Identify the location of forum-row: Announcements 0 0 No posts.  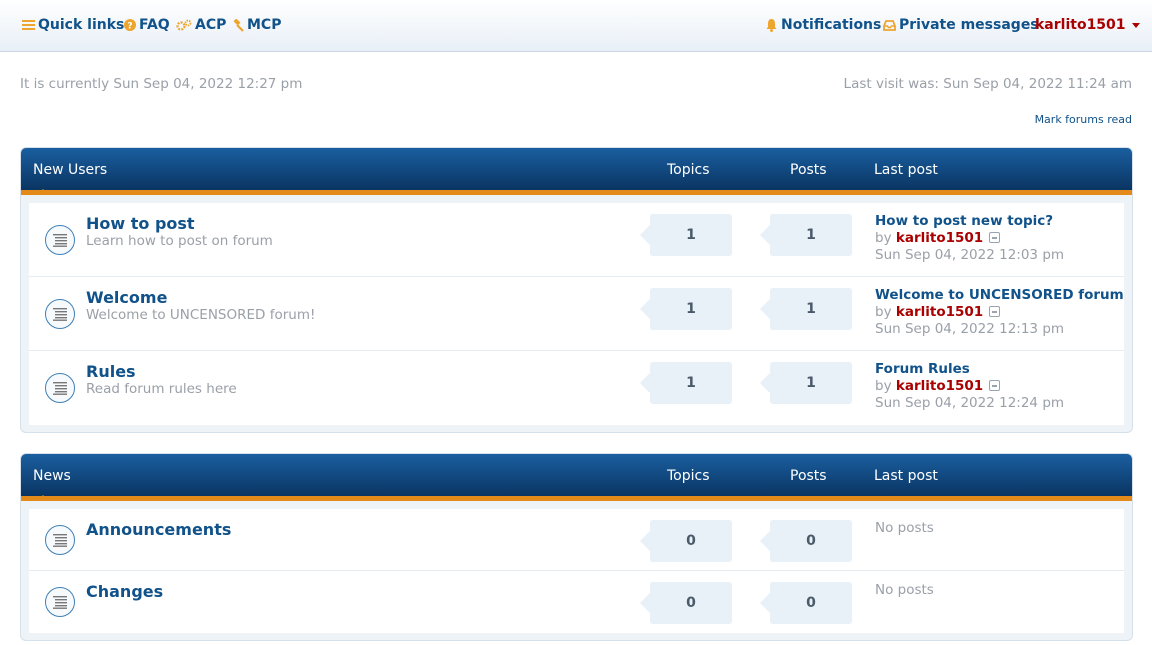
(576, 540).